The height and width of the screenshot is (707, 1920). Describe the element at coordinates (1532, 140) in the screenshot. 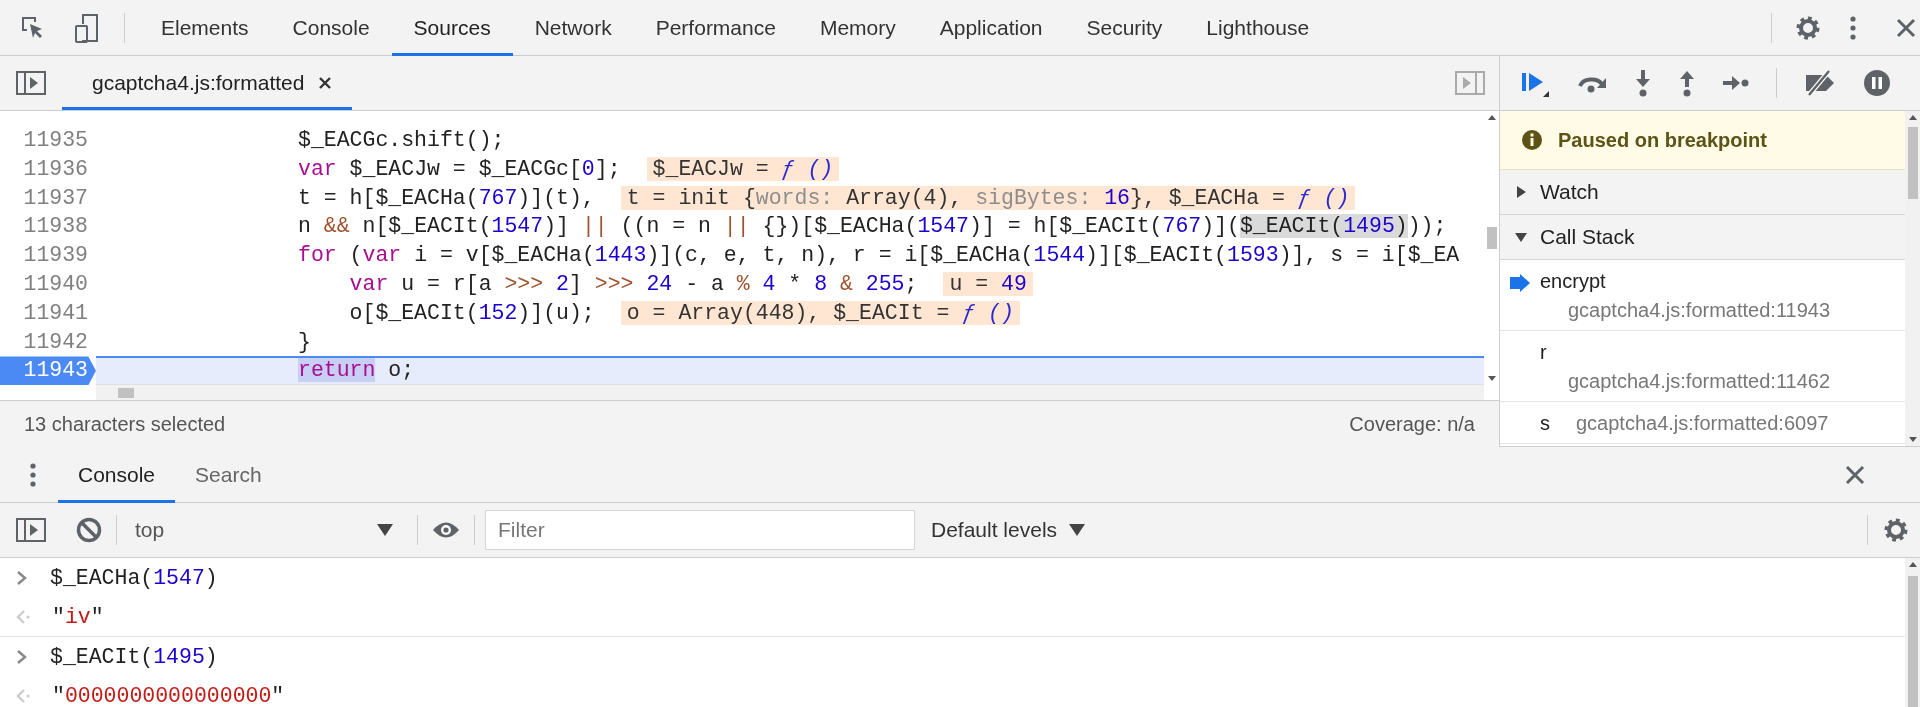

I see `info-icon` at that location.